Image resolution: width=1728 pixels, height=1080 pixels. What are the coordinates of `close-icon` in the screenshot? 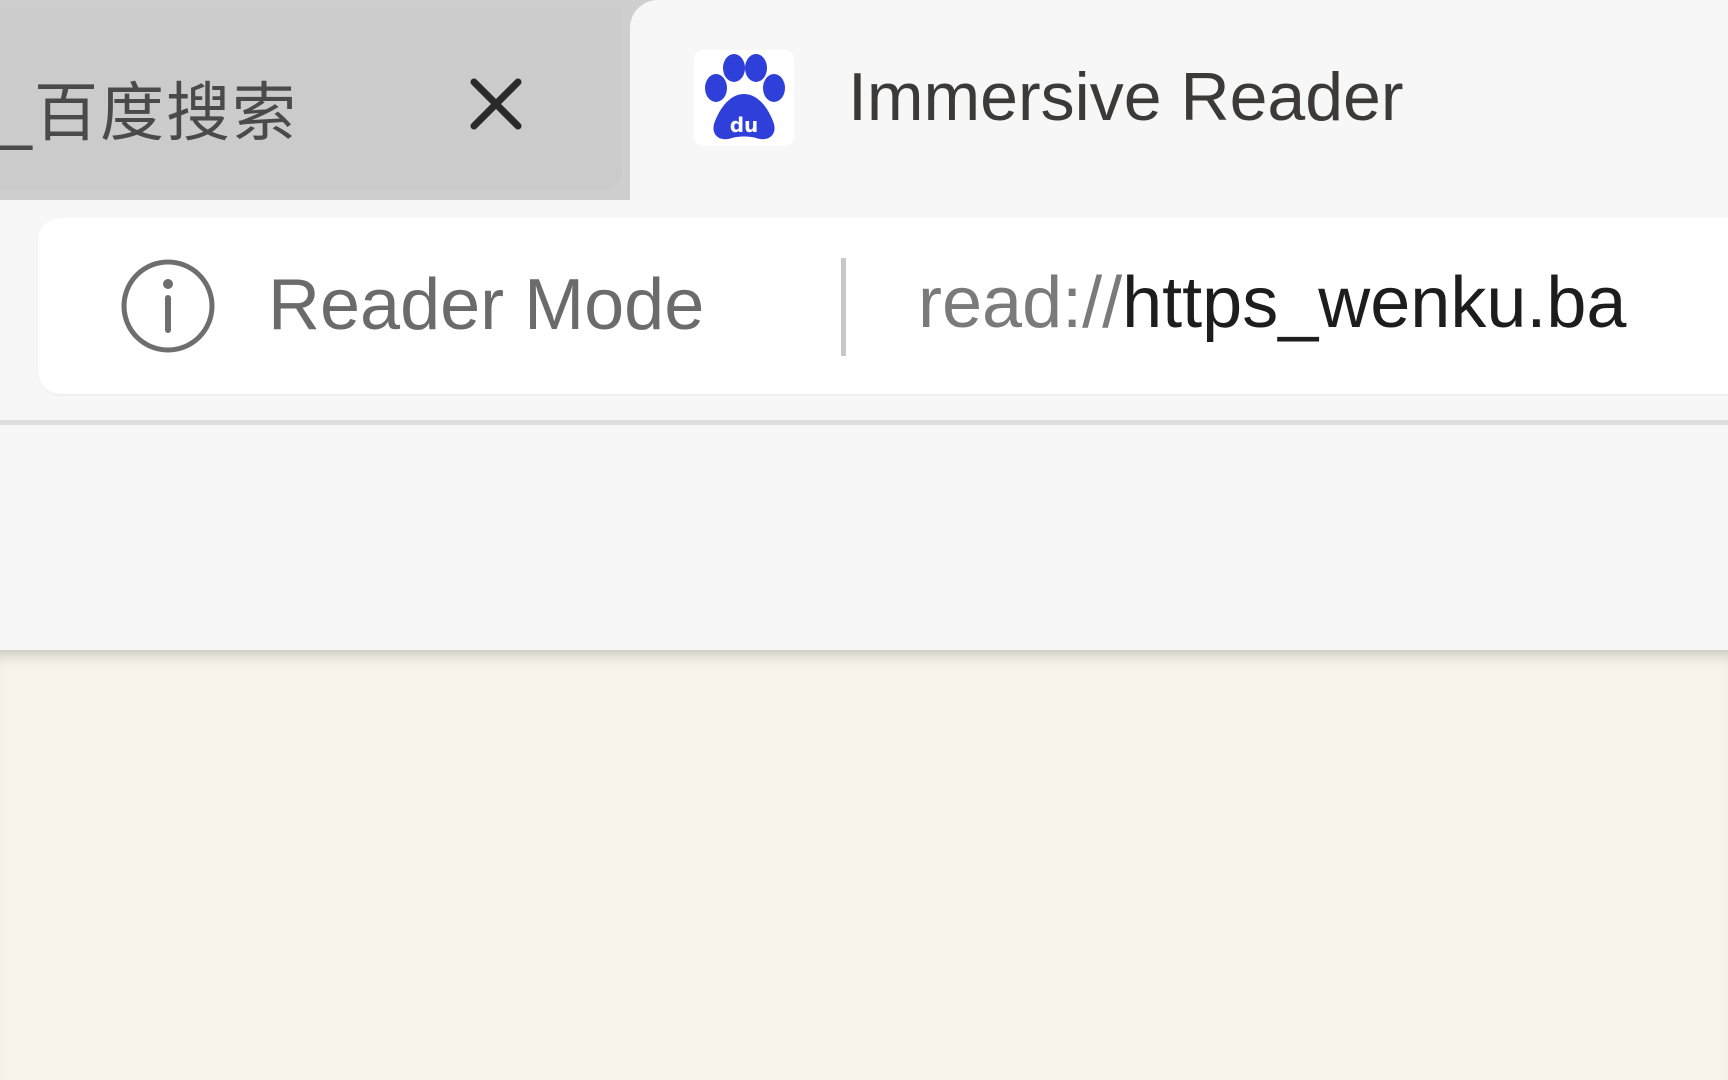 It's located at (496, 104).